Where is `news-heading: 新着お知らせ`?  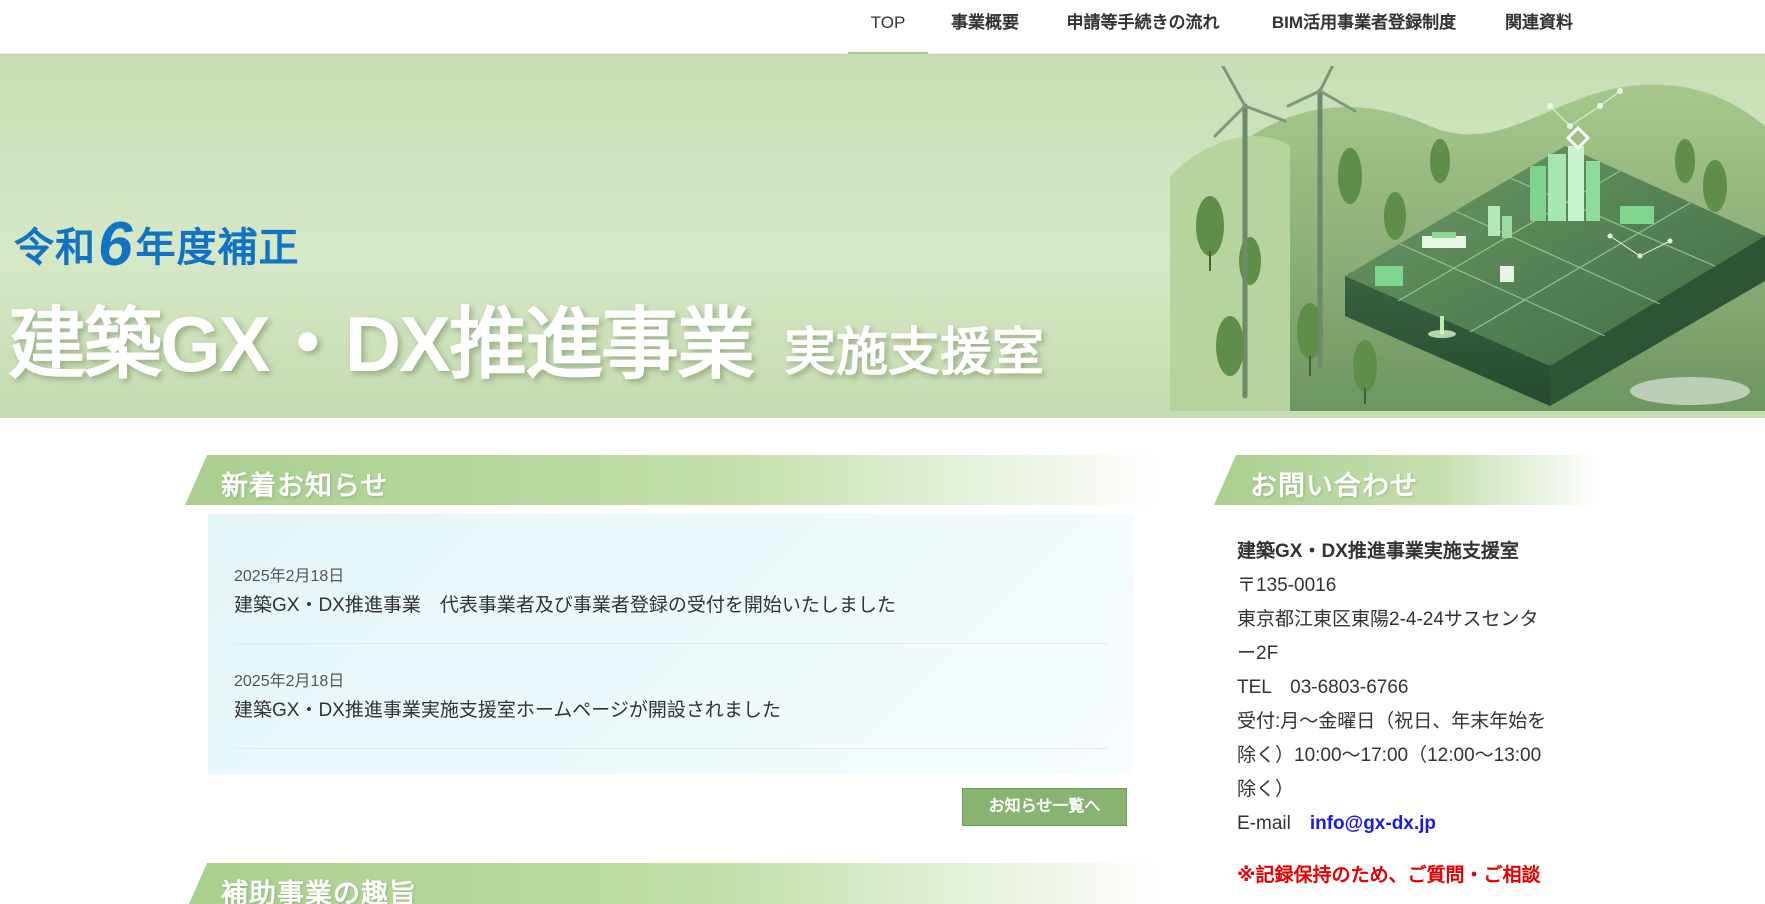
news-heading: 新着お知らせ is located at coordinates (305, 486).